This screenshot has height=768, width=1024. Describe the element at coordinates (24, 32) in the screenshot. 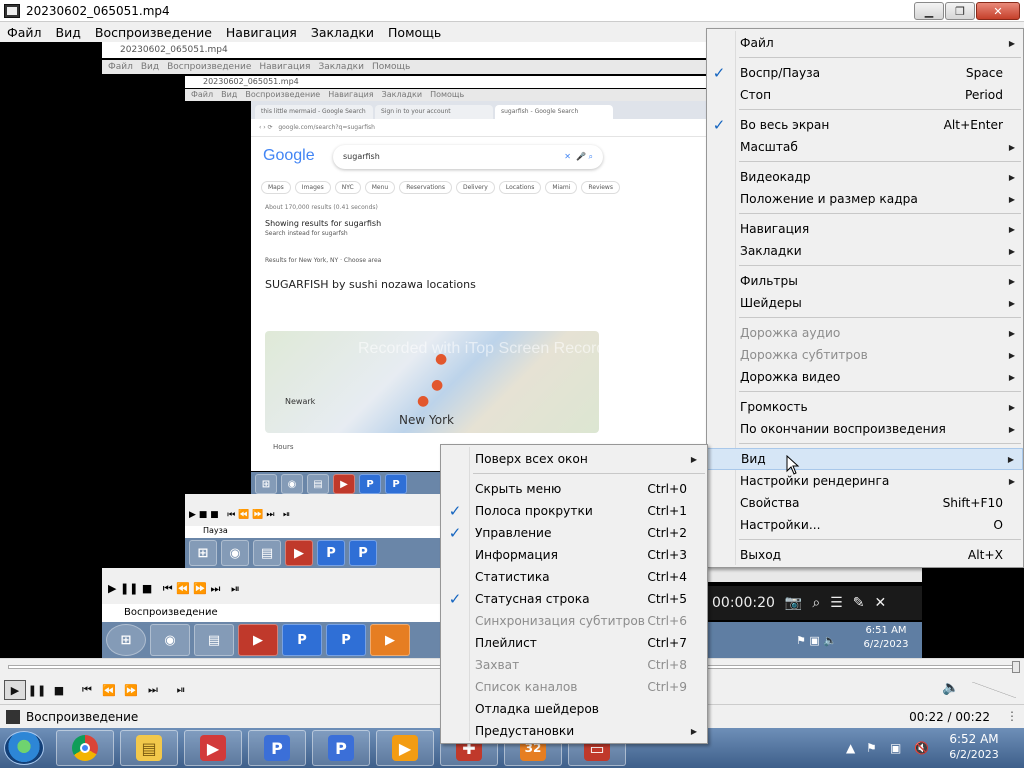

I see `menu-file: Файл` at that location.